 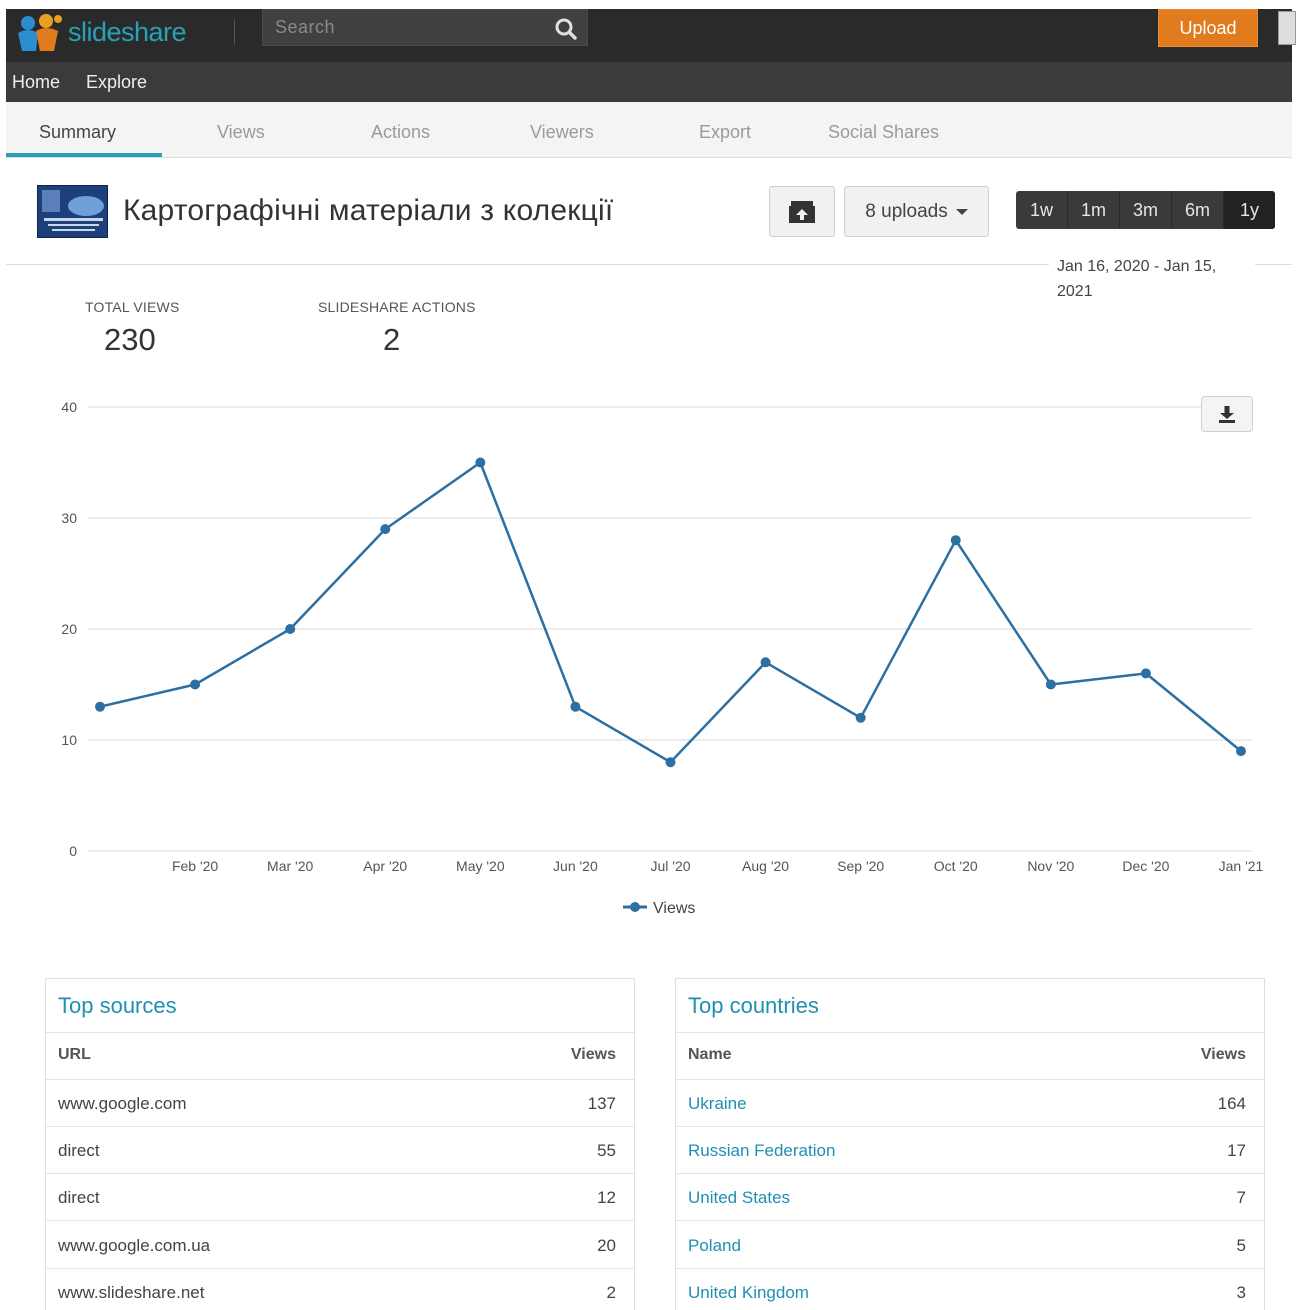 I want to click on archive-button, so click(x=802, y=211).